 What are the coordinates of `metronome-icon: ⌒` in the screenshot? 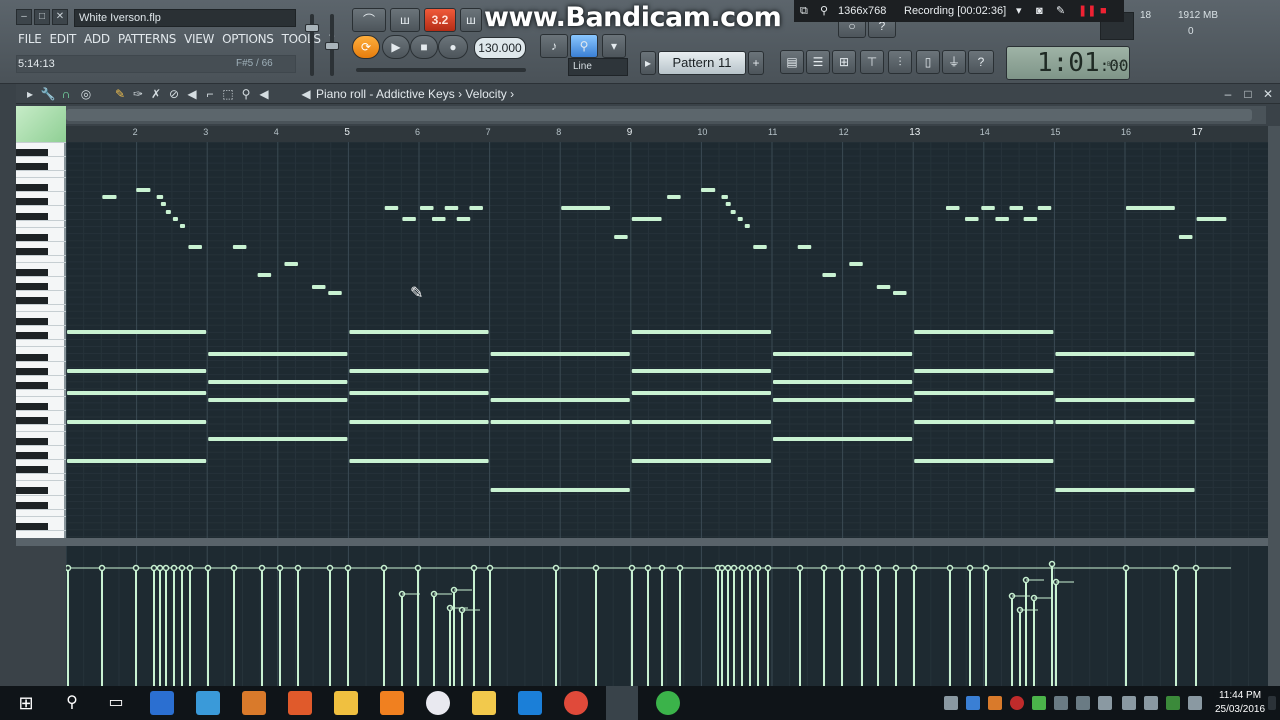 It's located at (369, 20).